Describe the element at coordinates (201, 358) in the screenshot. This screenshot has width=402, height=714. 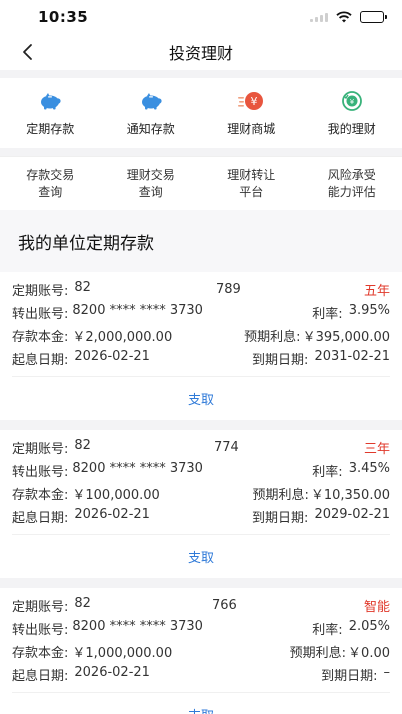
I see `date-row: 起息日期: 2026-02-21 到期日期: 2031-02-21` at that location.